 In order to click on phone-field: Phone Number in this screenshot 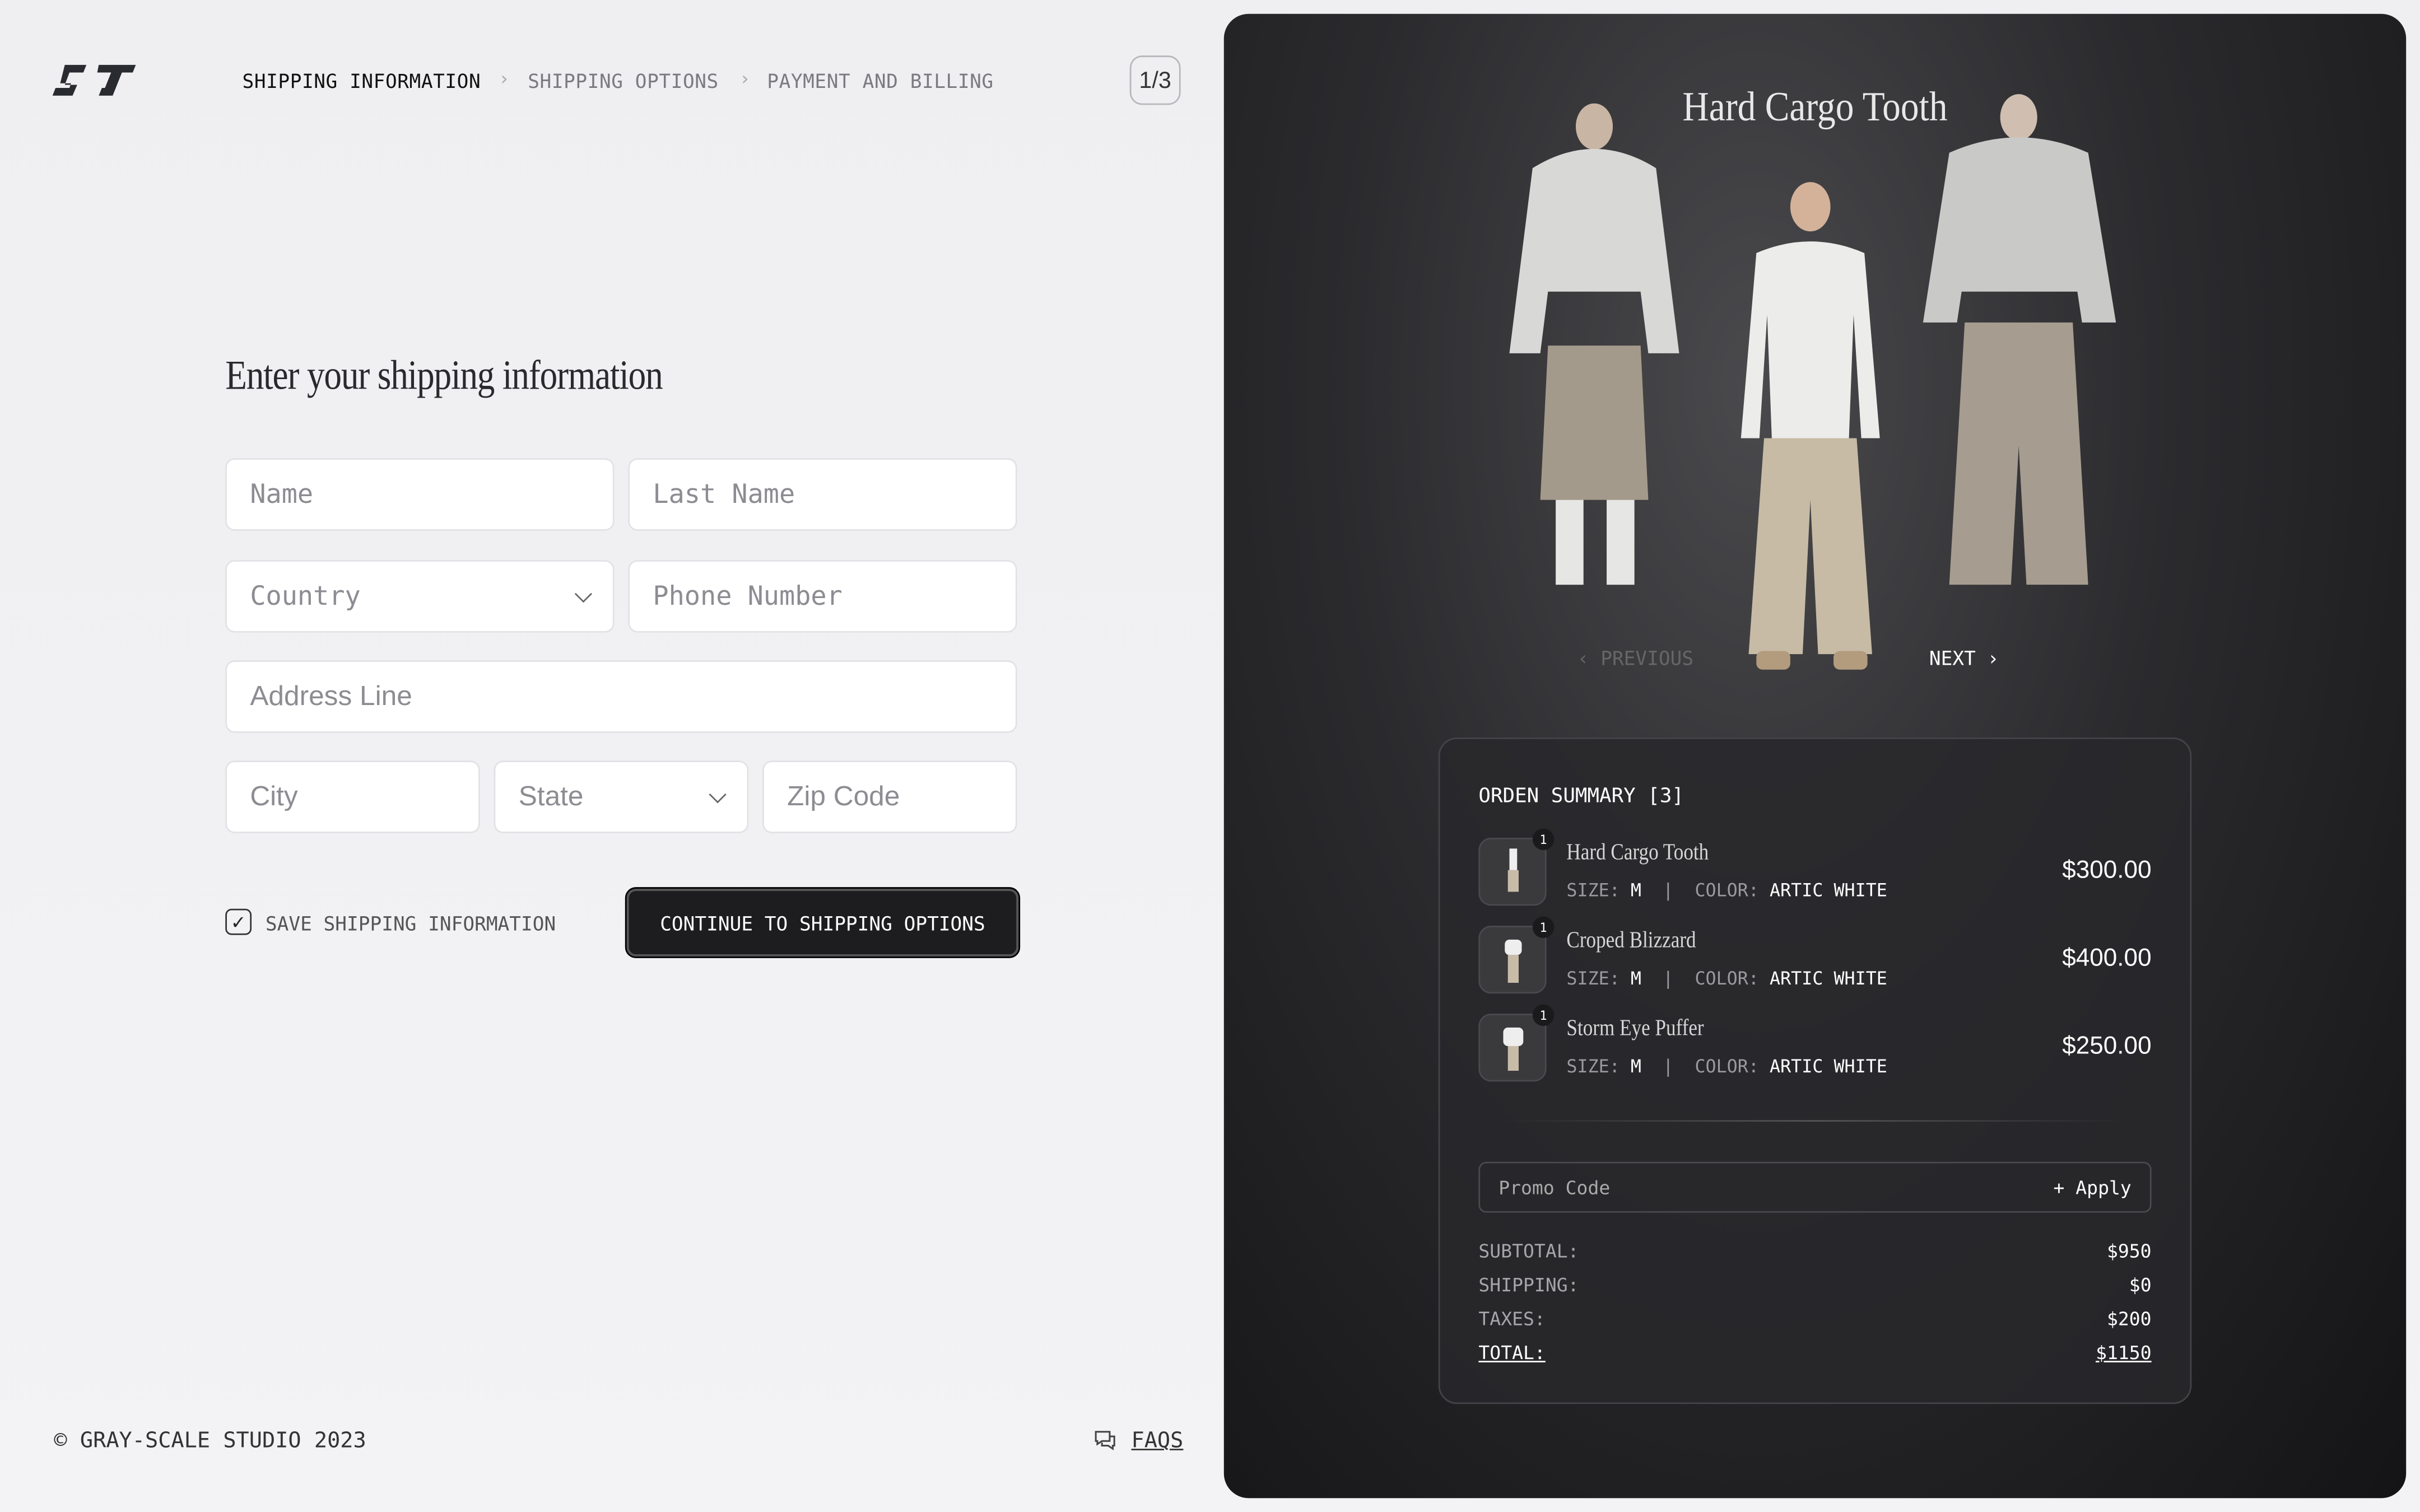, I will do `click(823, 597)`.